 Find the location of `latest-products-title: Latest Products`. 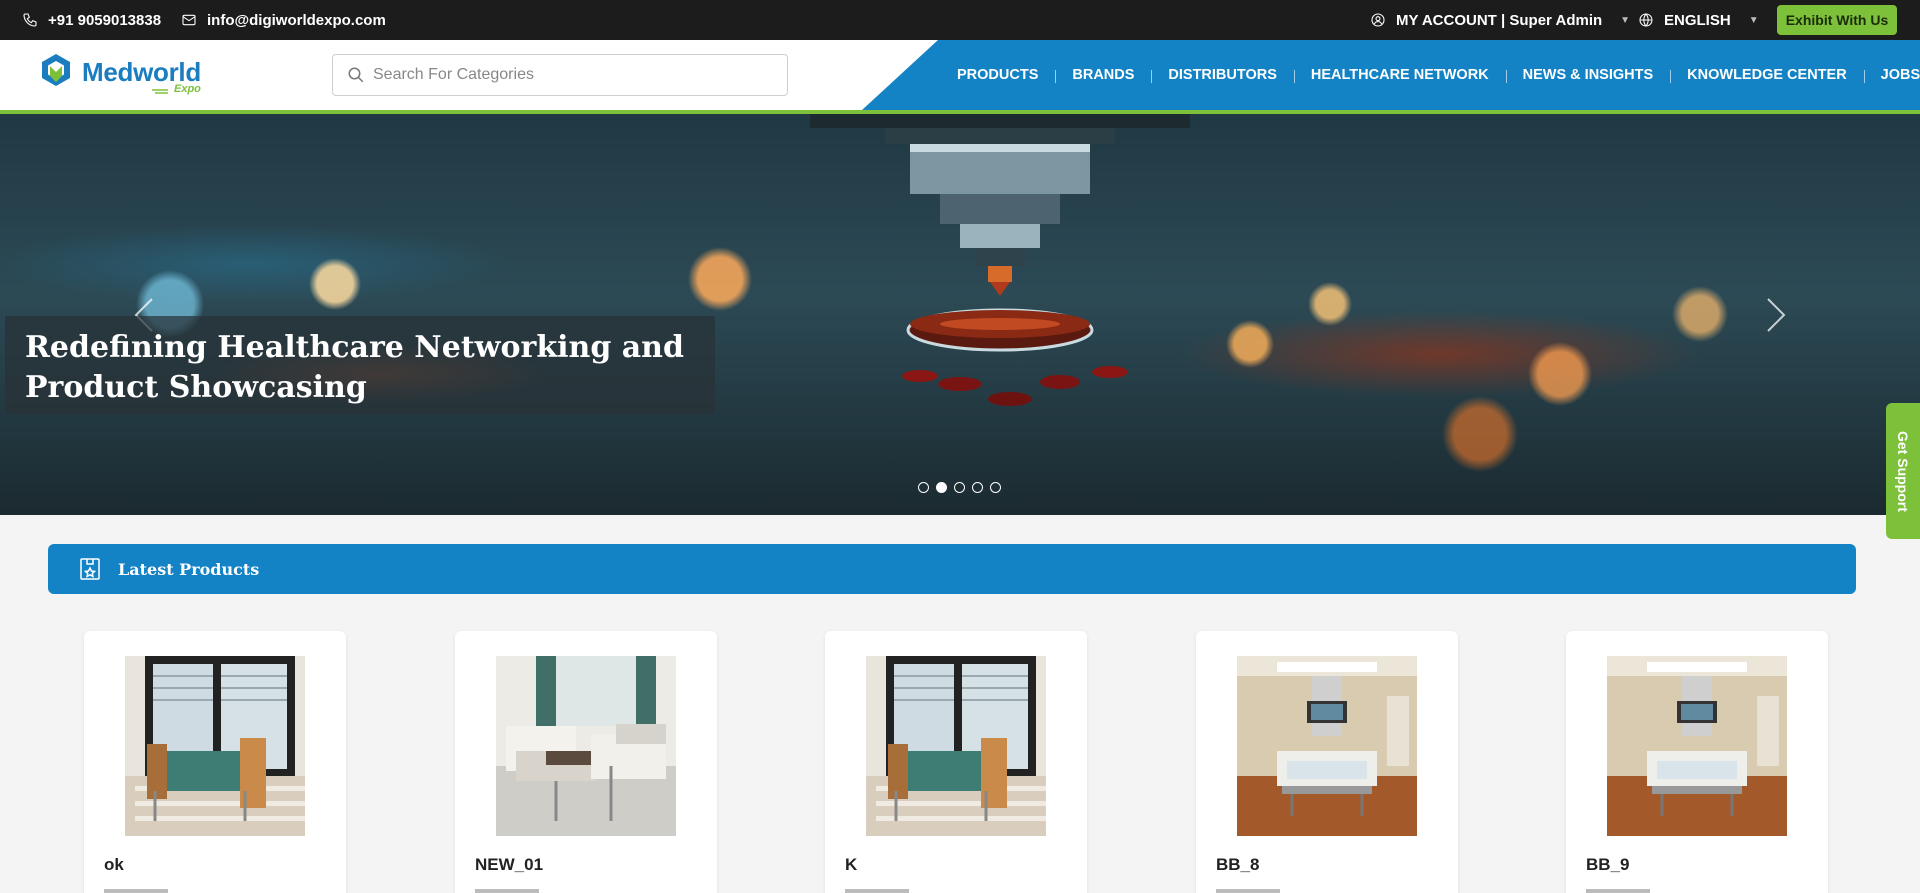

latest-products-title: Latest Products is located at coordinates (189, 569).